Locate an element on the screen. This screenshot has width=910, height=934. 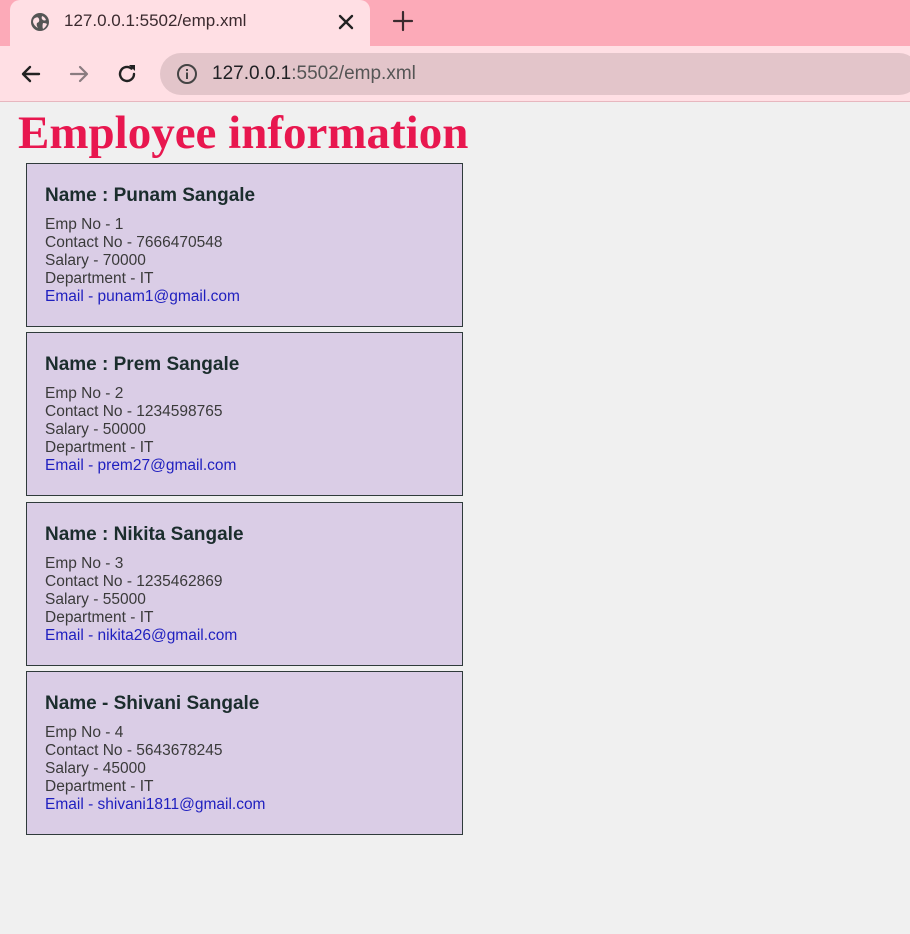
globe-icon is located at coordinates (40, 22).